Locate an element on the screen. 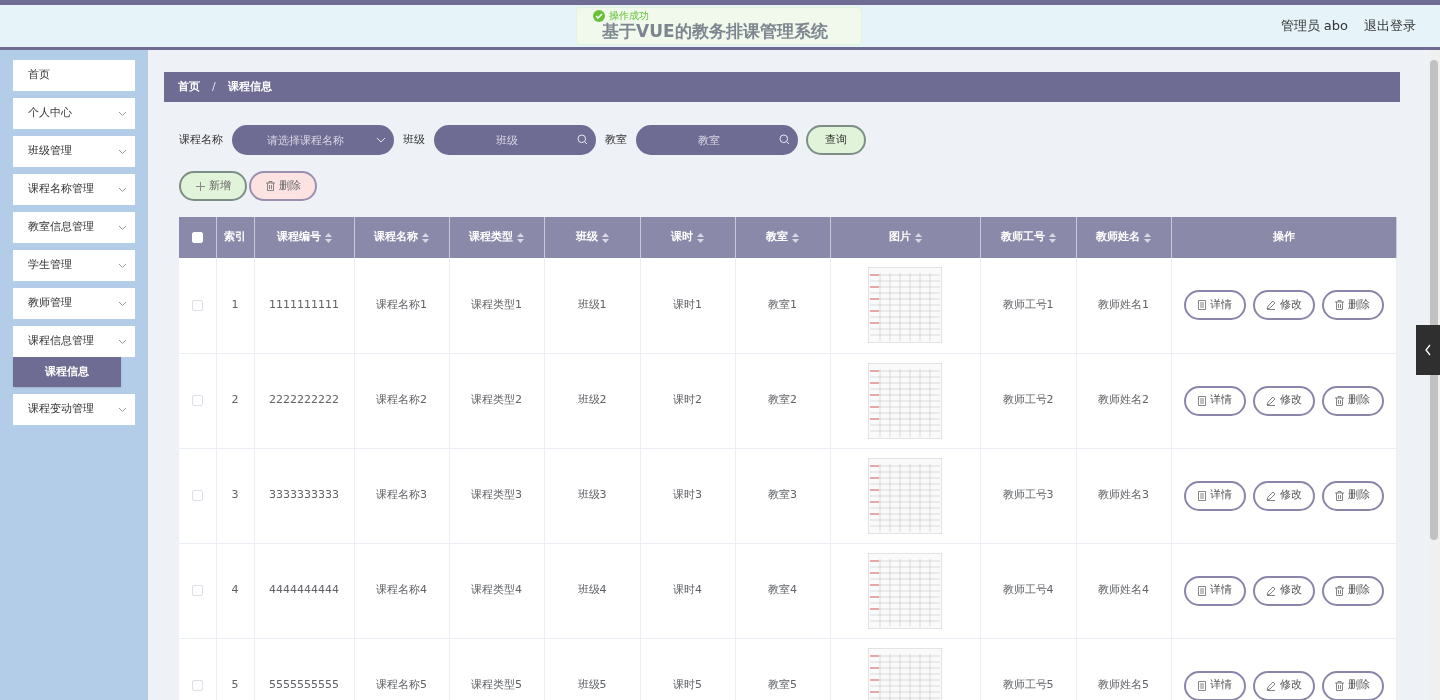 The width and height of the screenshot is (1440, 700). menu-item: 课程信息管理 is located at coordinates (74, 341).